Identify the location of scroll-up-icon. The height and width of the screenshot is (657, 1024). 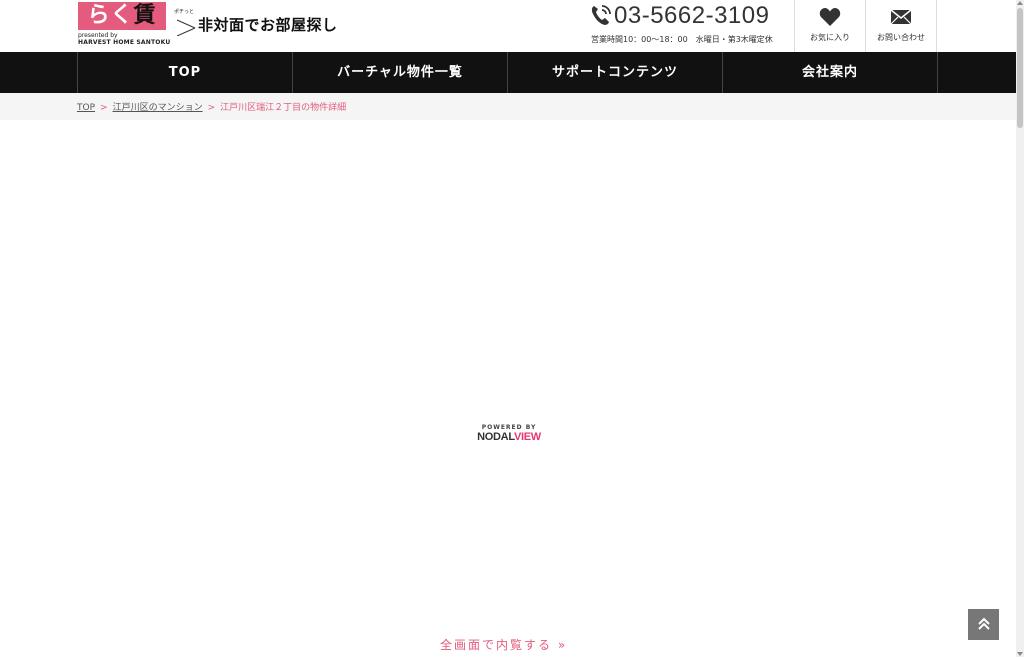
(1020, 3).